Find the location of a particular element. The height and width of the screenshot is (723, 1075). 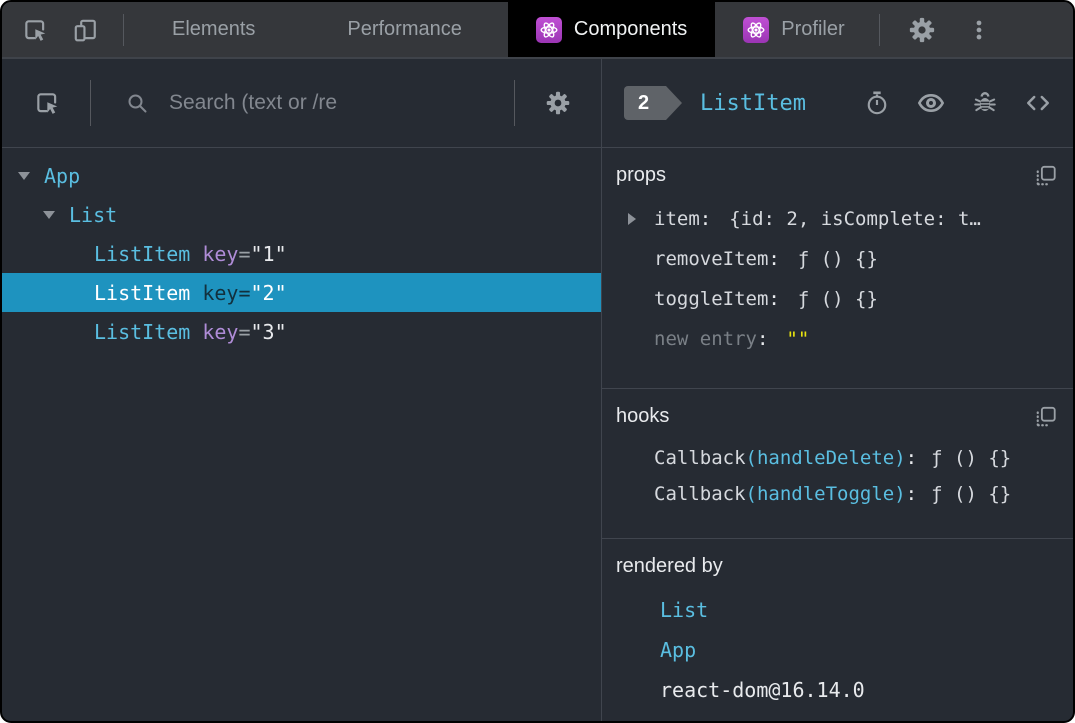

toggle-device-toolbar-button is located at coordinates (85, 30).